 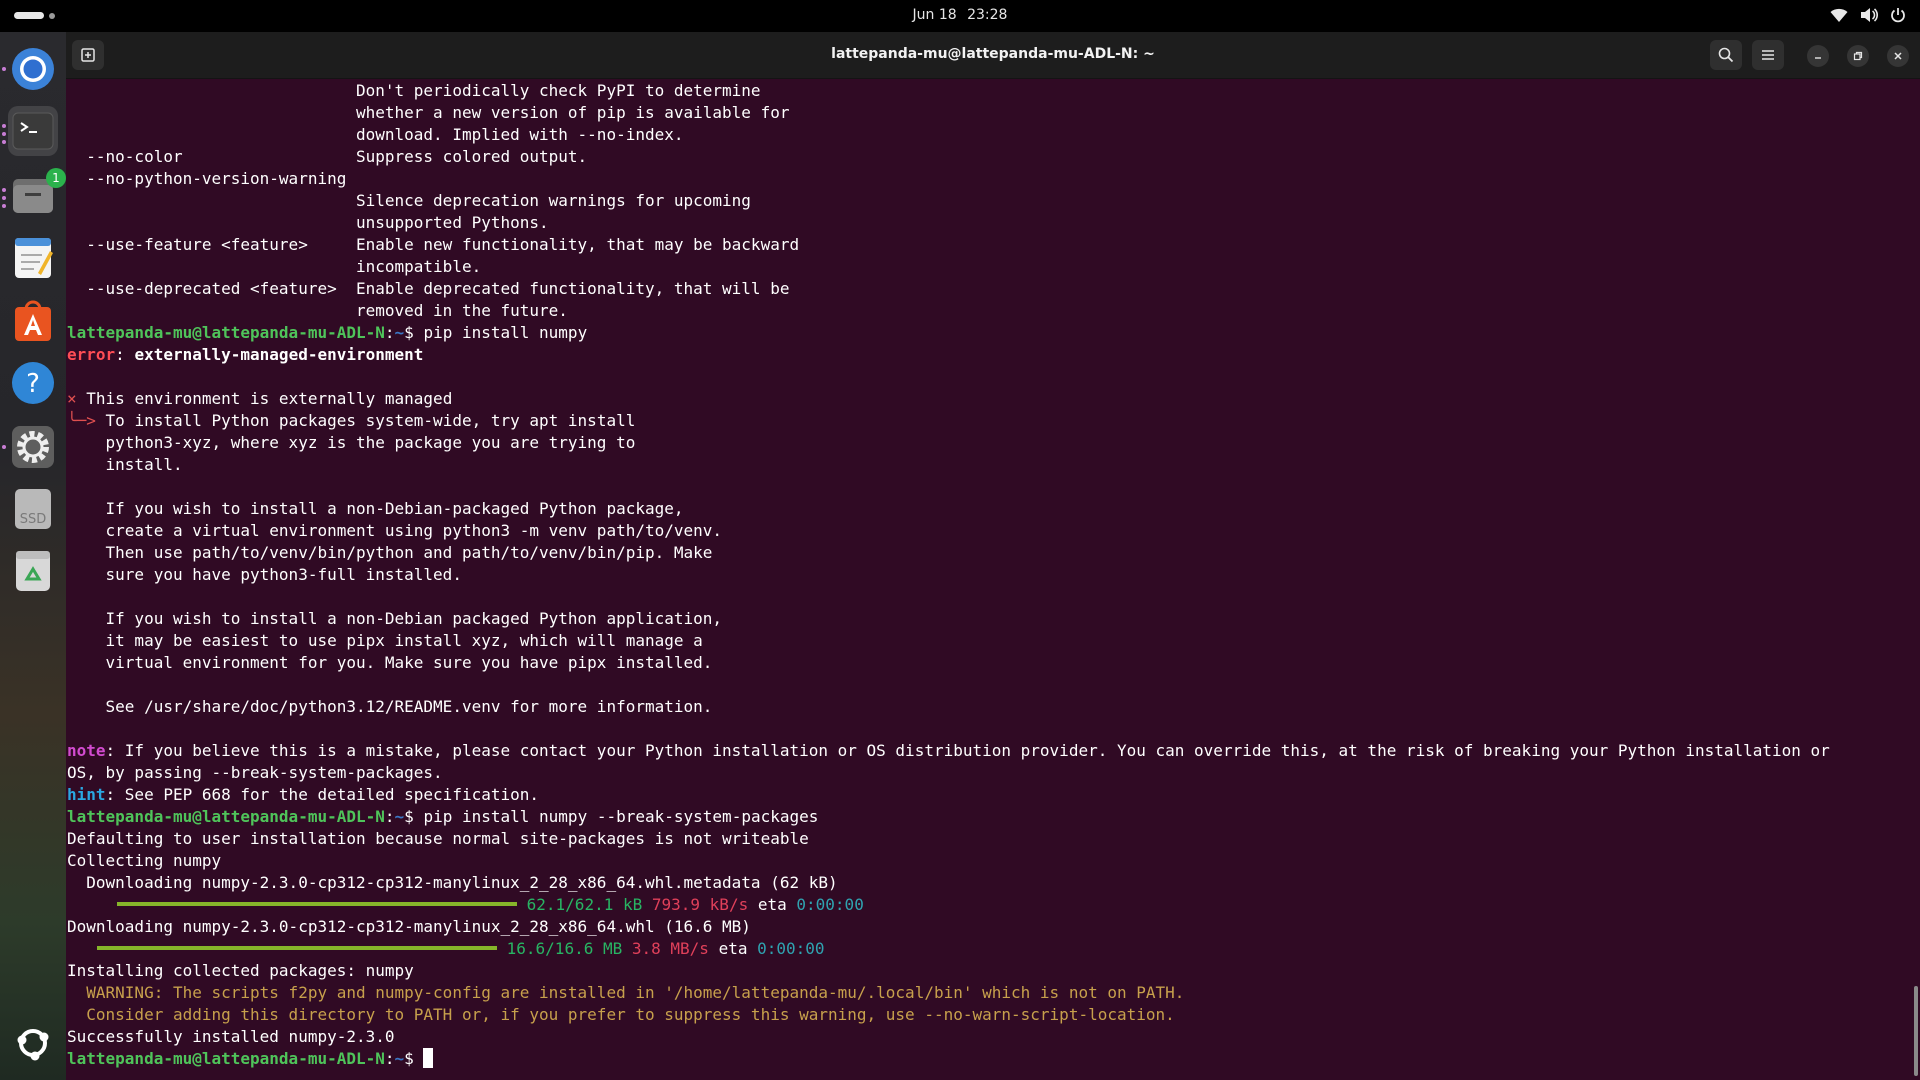 I want to click on ssd-label: SSD, so click(x=33, y=519).